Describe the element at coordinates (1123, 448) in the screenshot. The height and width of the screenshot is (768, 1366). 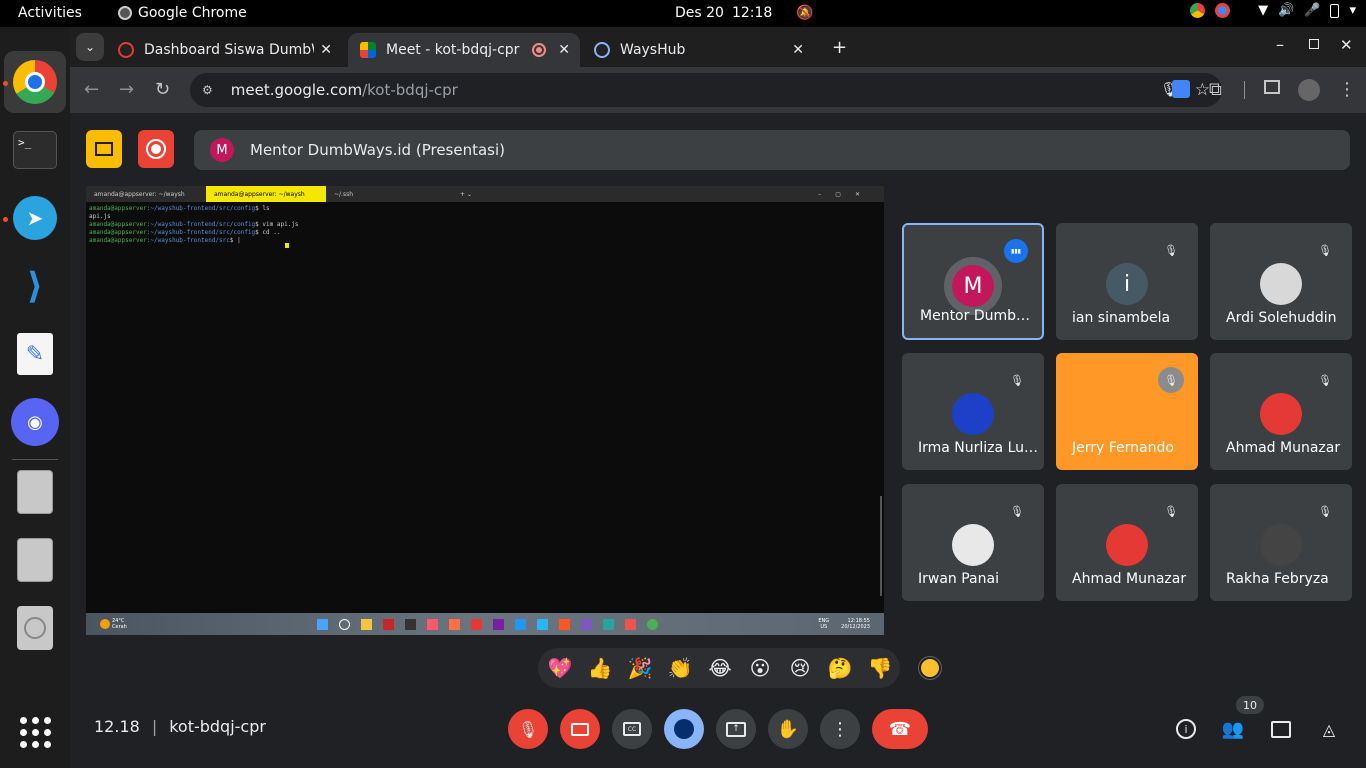
I see `participant-name: Jerry Fernando` at that location.